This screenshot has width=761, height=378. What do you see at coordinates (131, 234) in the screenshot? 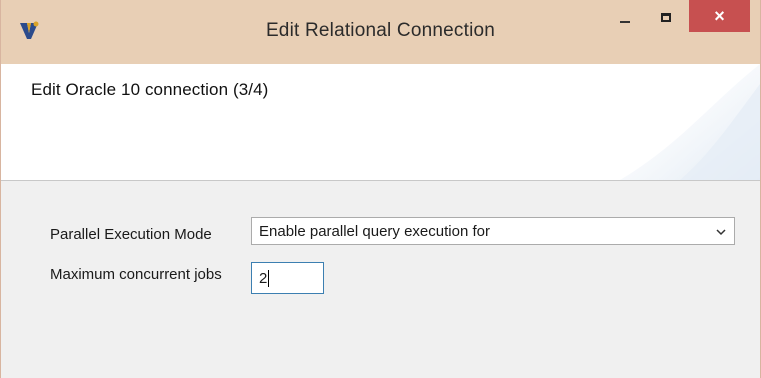
I see `parallel-mode-label: Parallel Execution Mode` at bounding box center [131, 234].